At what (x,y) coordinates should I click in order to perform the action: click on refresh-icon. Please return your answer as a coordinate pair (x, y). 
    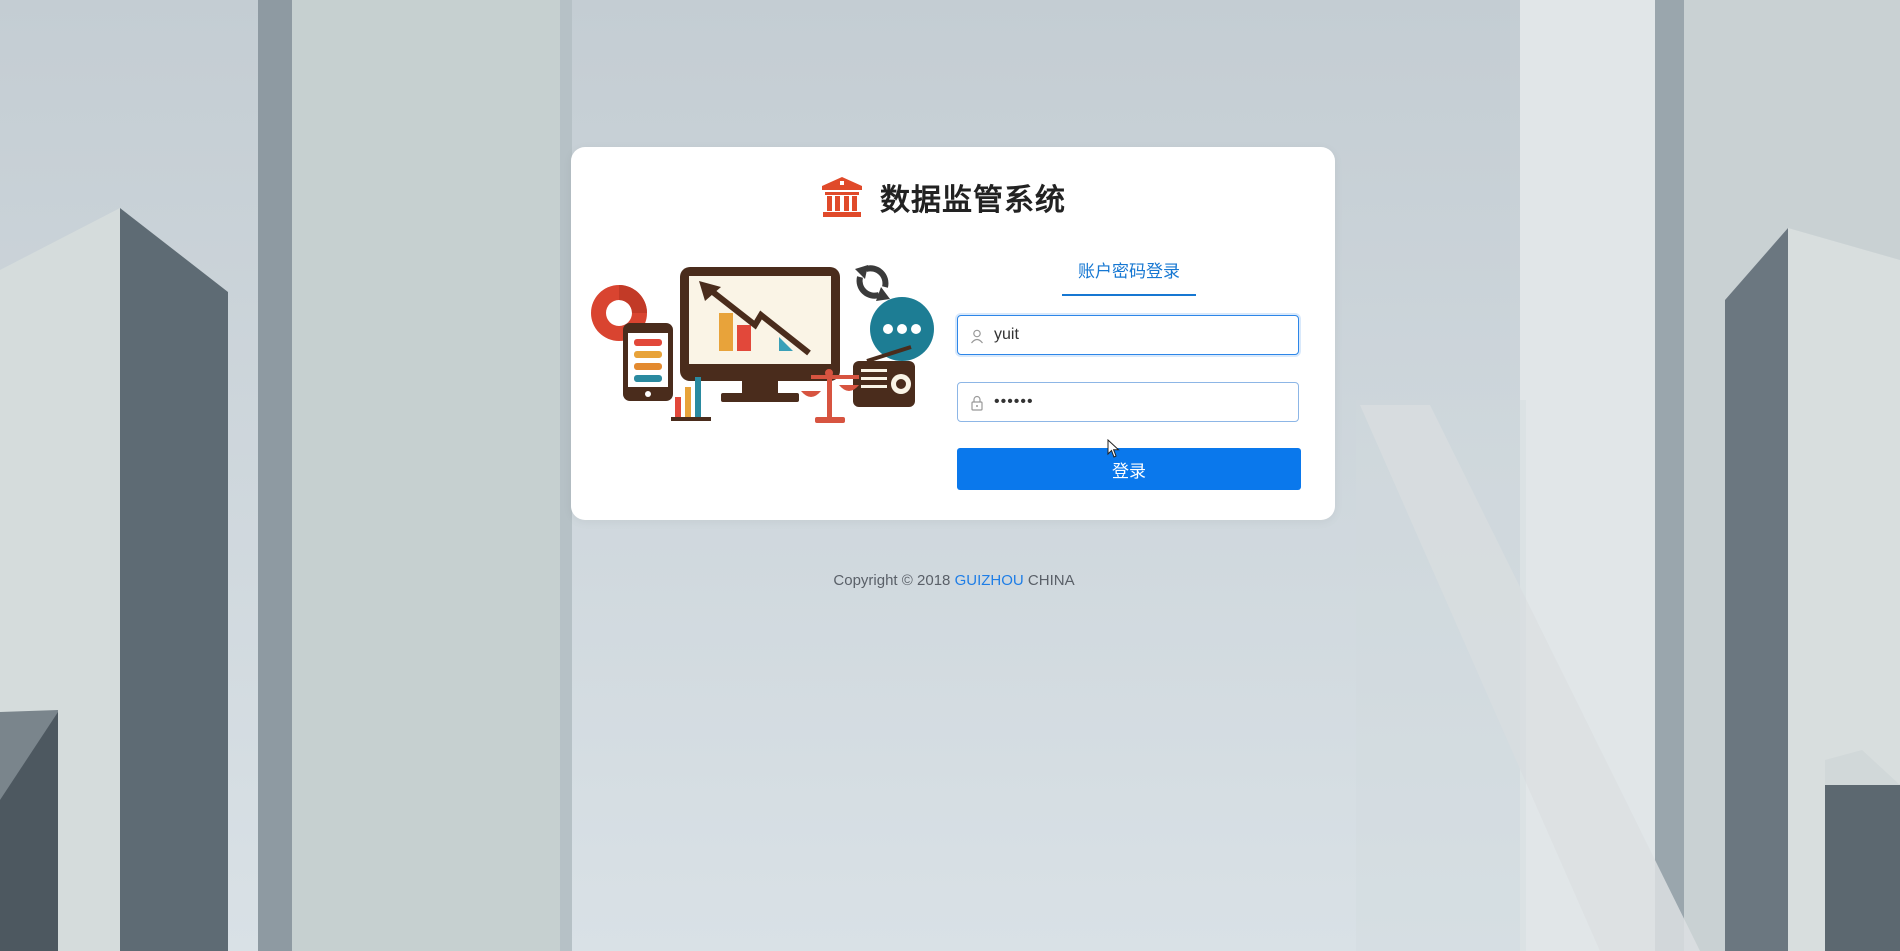
    Looking at the image, I should click on (872, 283).